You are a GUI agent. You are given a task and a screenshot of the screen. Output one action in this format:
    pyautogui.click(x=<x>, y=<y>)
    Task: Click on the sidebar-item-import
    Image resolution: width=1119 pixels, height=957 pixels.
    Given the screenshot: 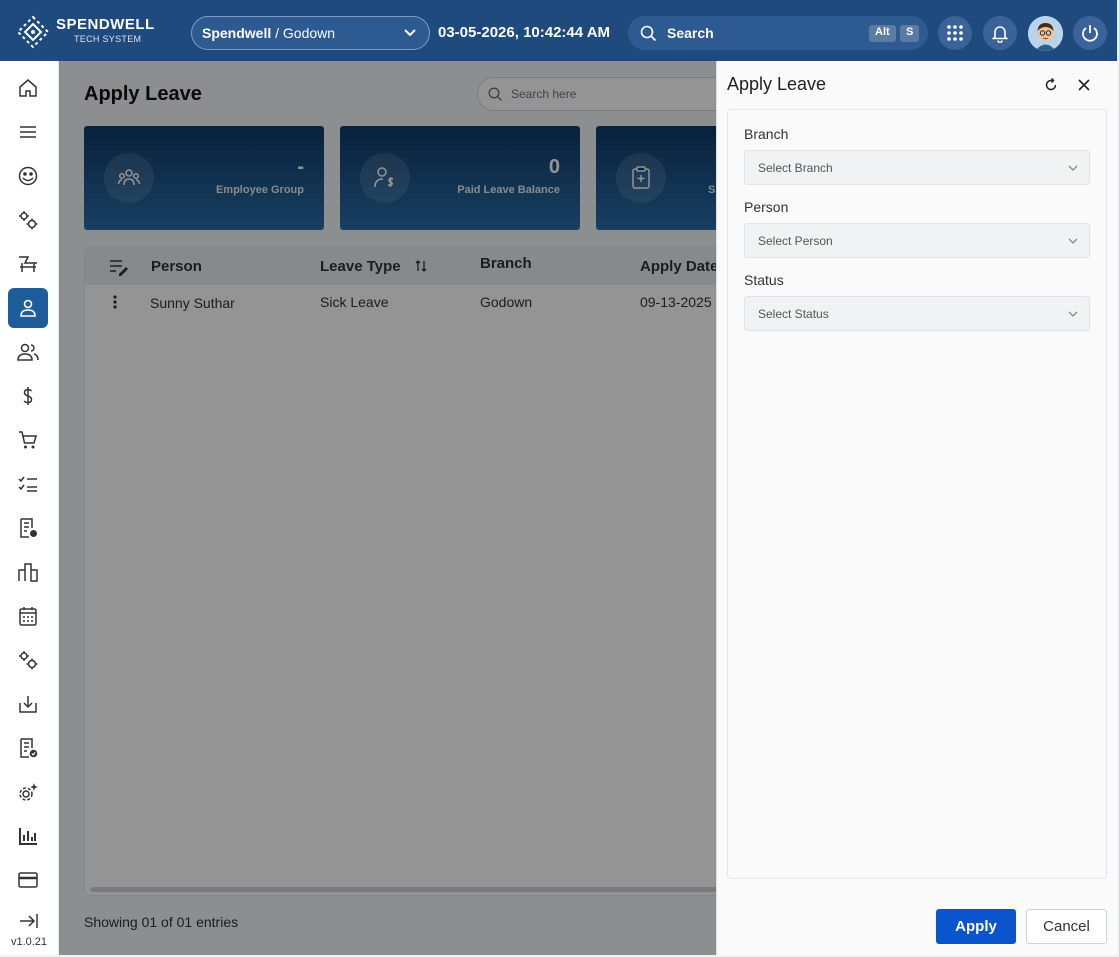 What is the action you would take?
    pyautogui.click(x=28, y=704)
    